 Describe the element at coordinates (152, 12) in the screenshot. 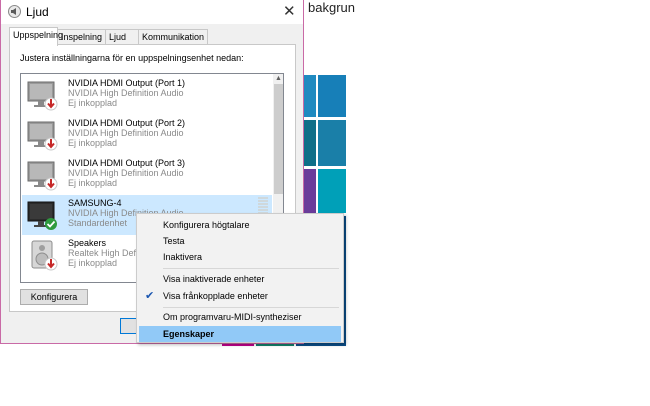

I see `title-bar: Ljud ✕` at that location.